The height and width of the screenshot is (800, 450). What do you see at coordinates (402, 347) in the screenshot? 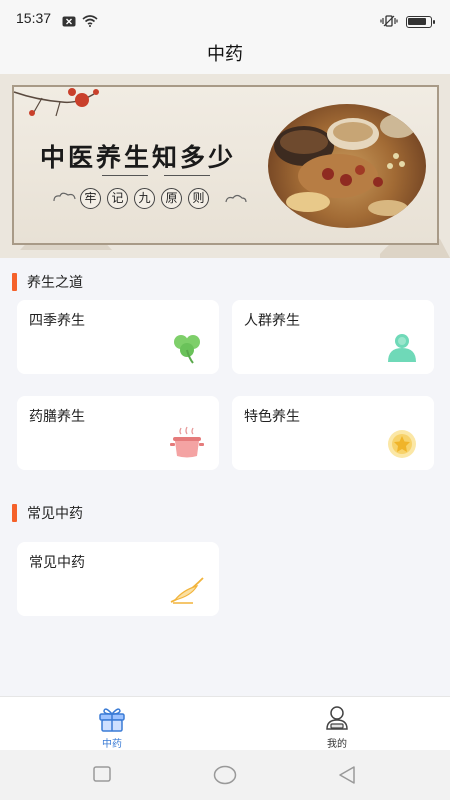
I see `people-icon` at bounding box center [402, 347].